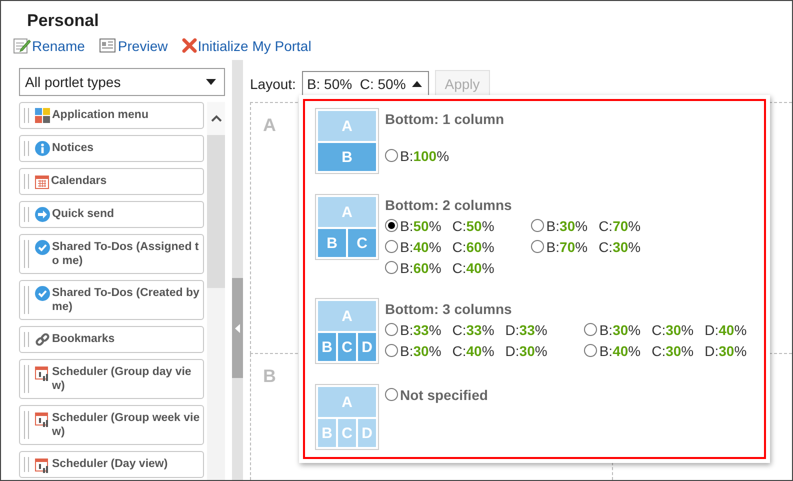  What do you see at coordinates (449, 309) in the screenshot?
I see `group-title: Bottom: 3 columns` at bounding box center [449, 309].